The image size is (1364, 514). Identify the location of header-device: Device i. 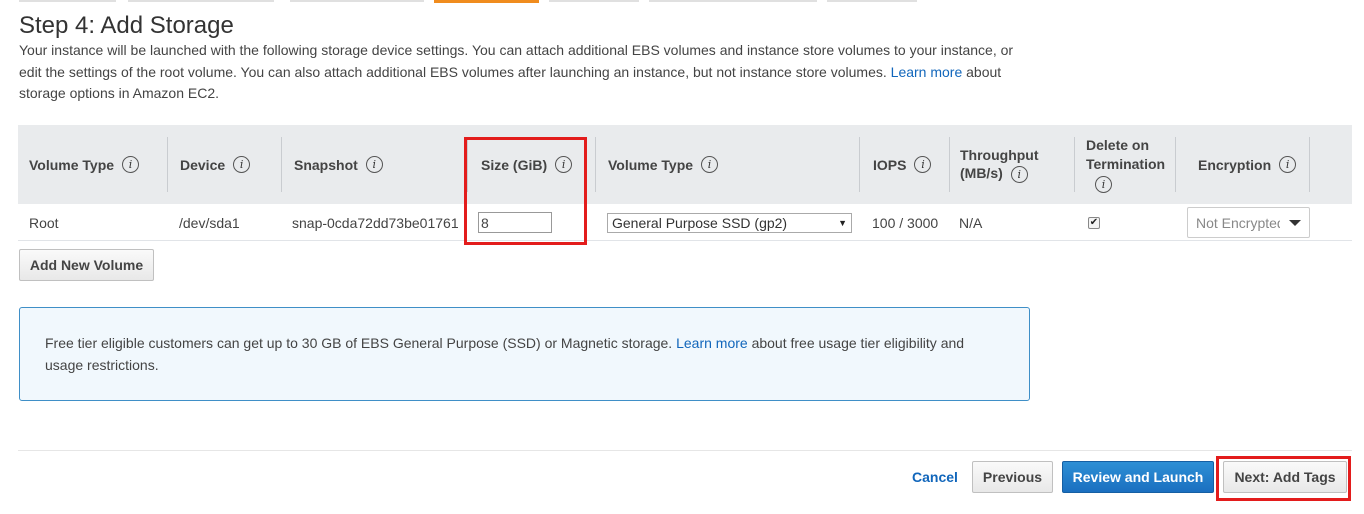
(225, 164).